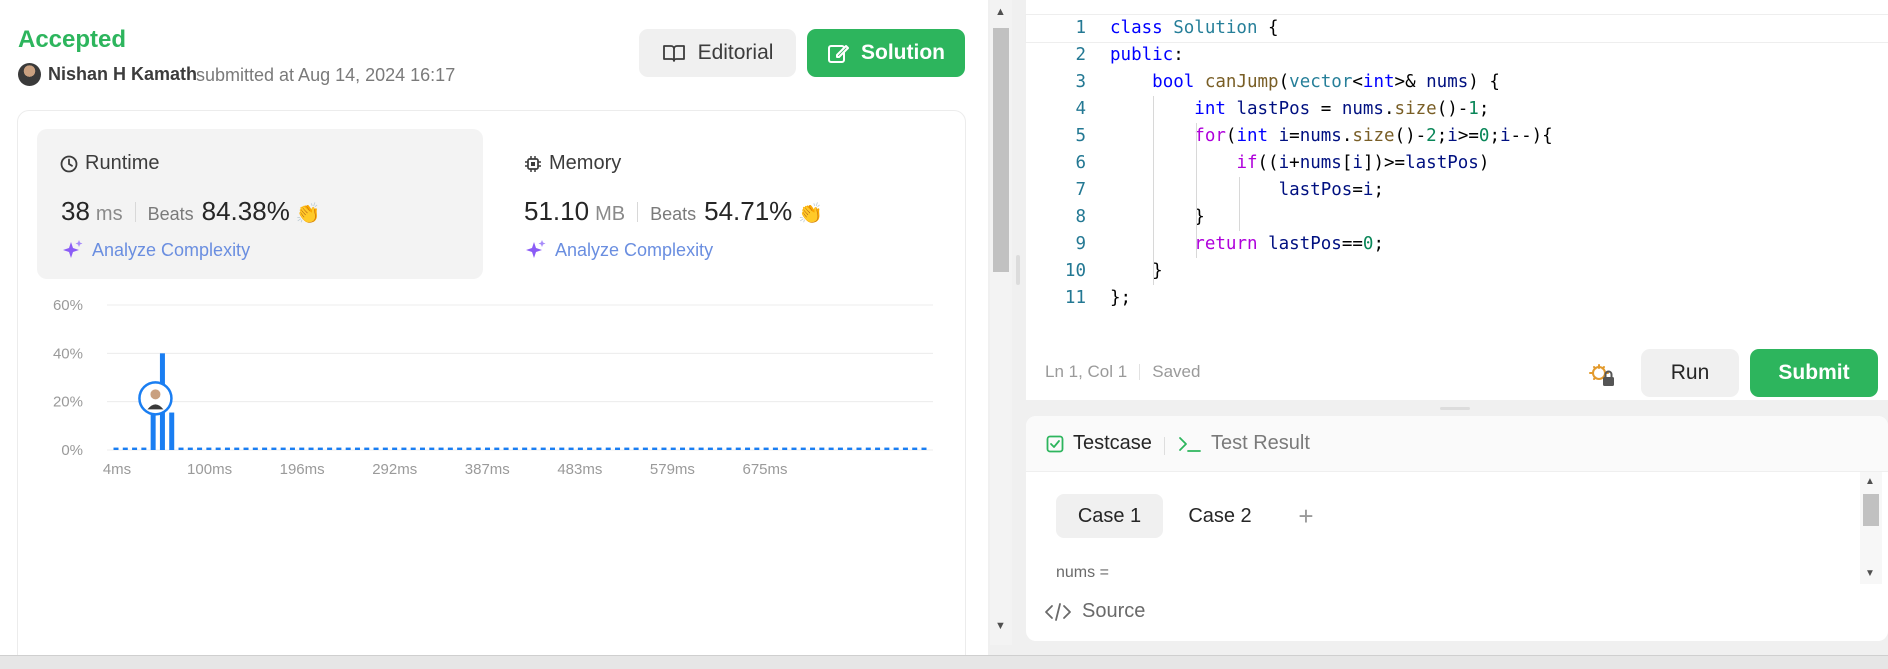 The height and width of the screenshot is (669, 1888). Describe the element at coordinates (29, 74) in the screenshot. I see `author-avatar` at that location.